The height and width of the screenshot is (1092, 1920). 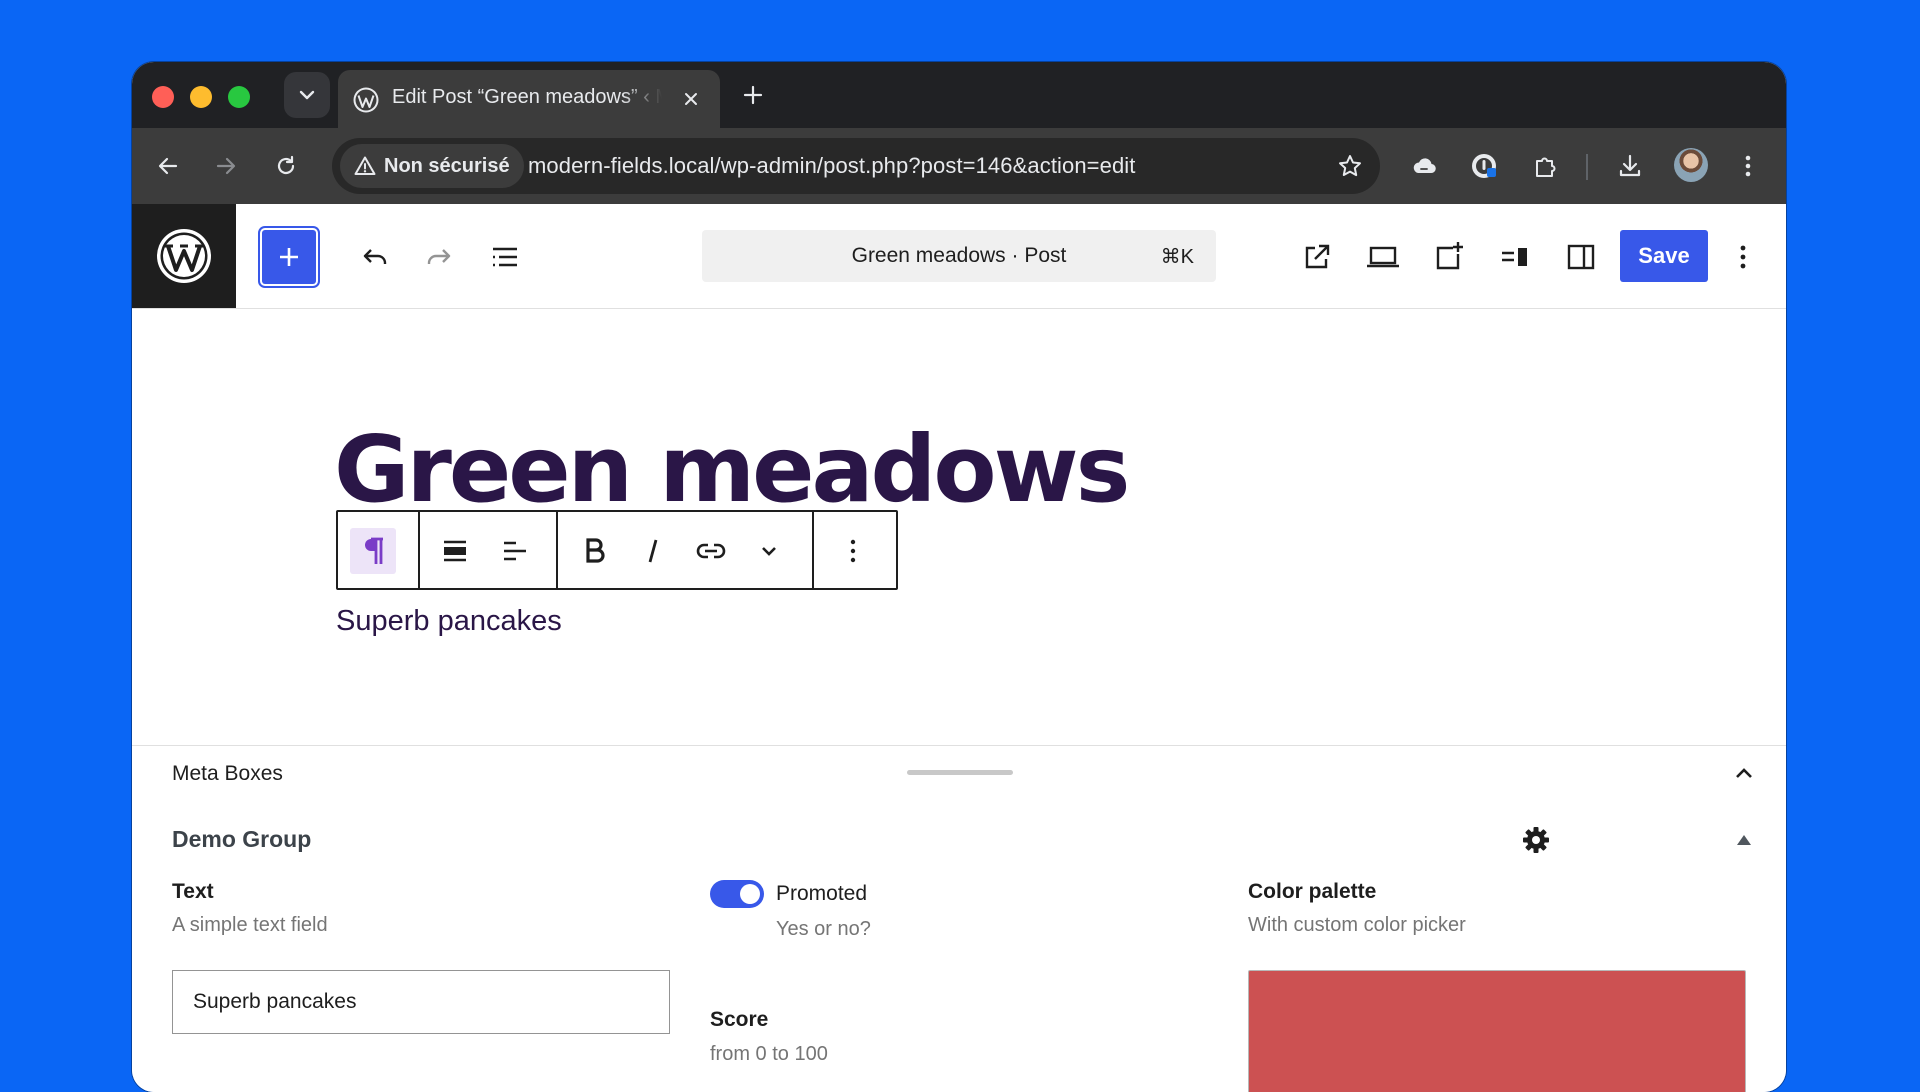 I want to click on add-template-button, so click(x=1449, y=257).